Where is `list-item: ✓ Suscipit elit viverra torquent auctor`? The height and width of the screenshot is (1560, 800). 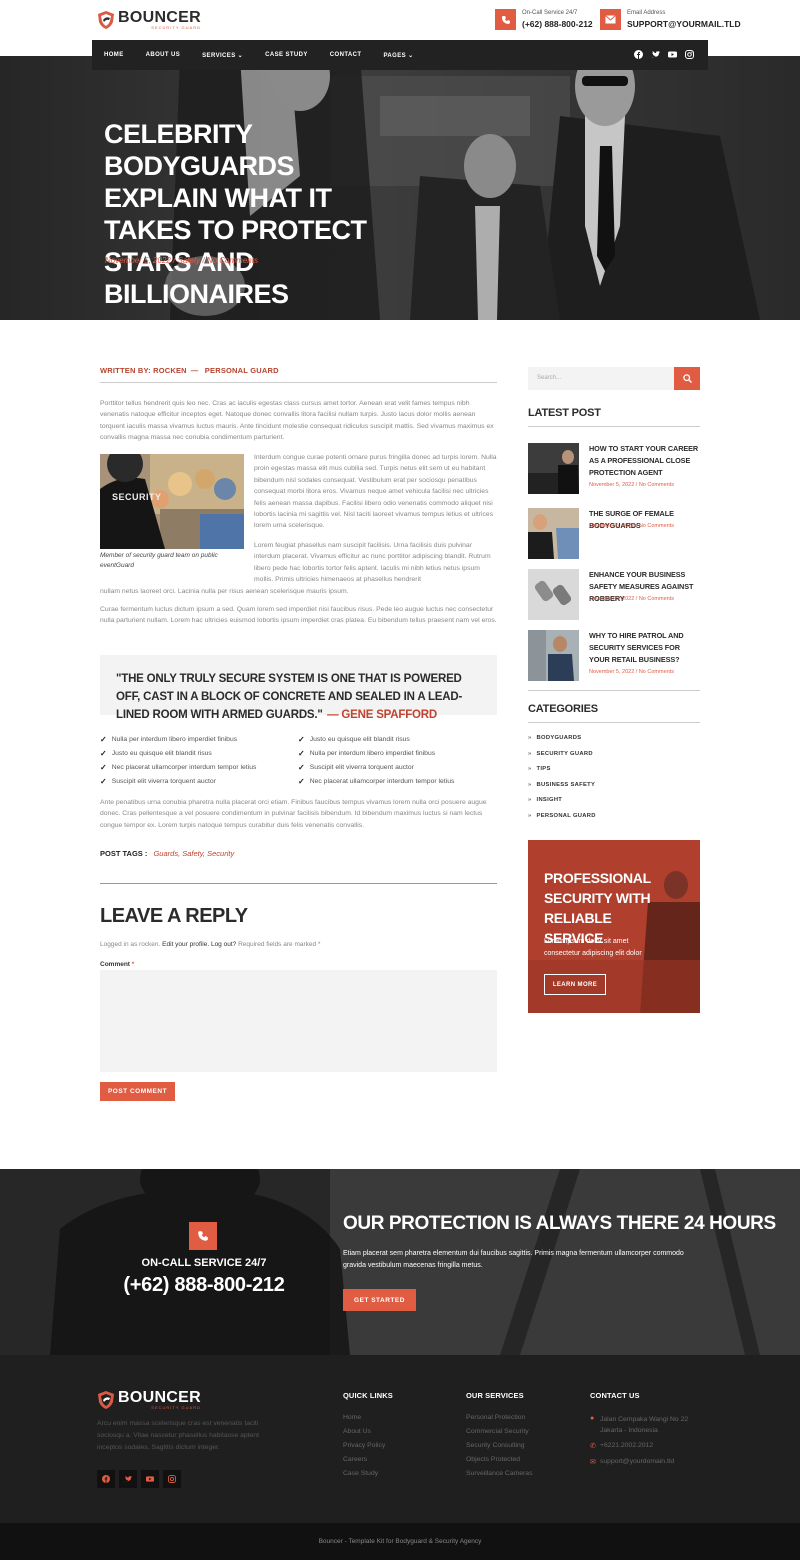 list-item: ✓ Suscipit elit viverra torquent auctor is located at coordinates (376, 768).